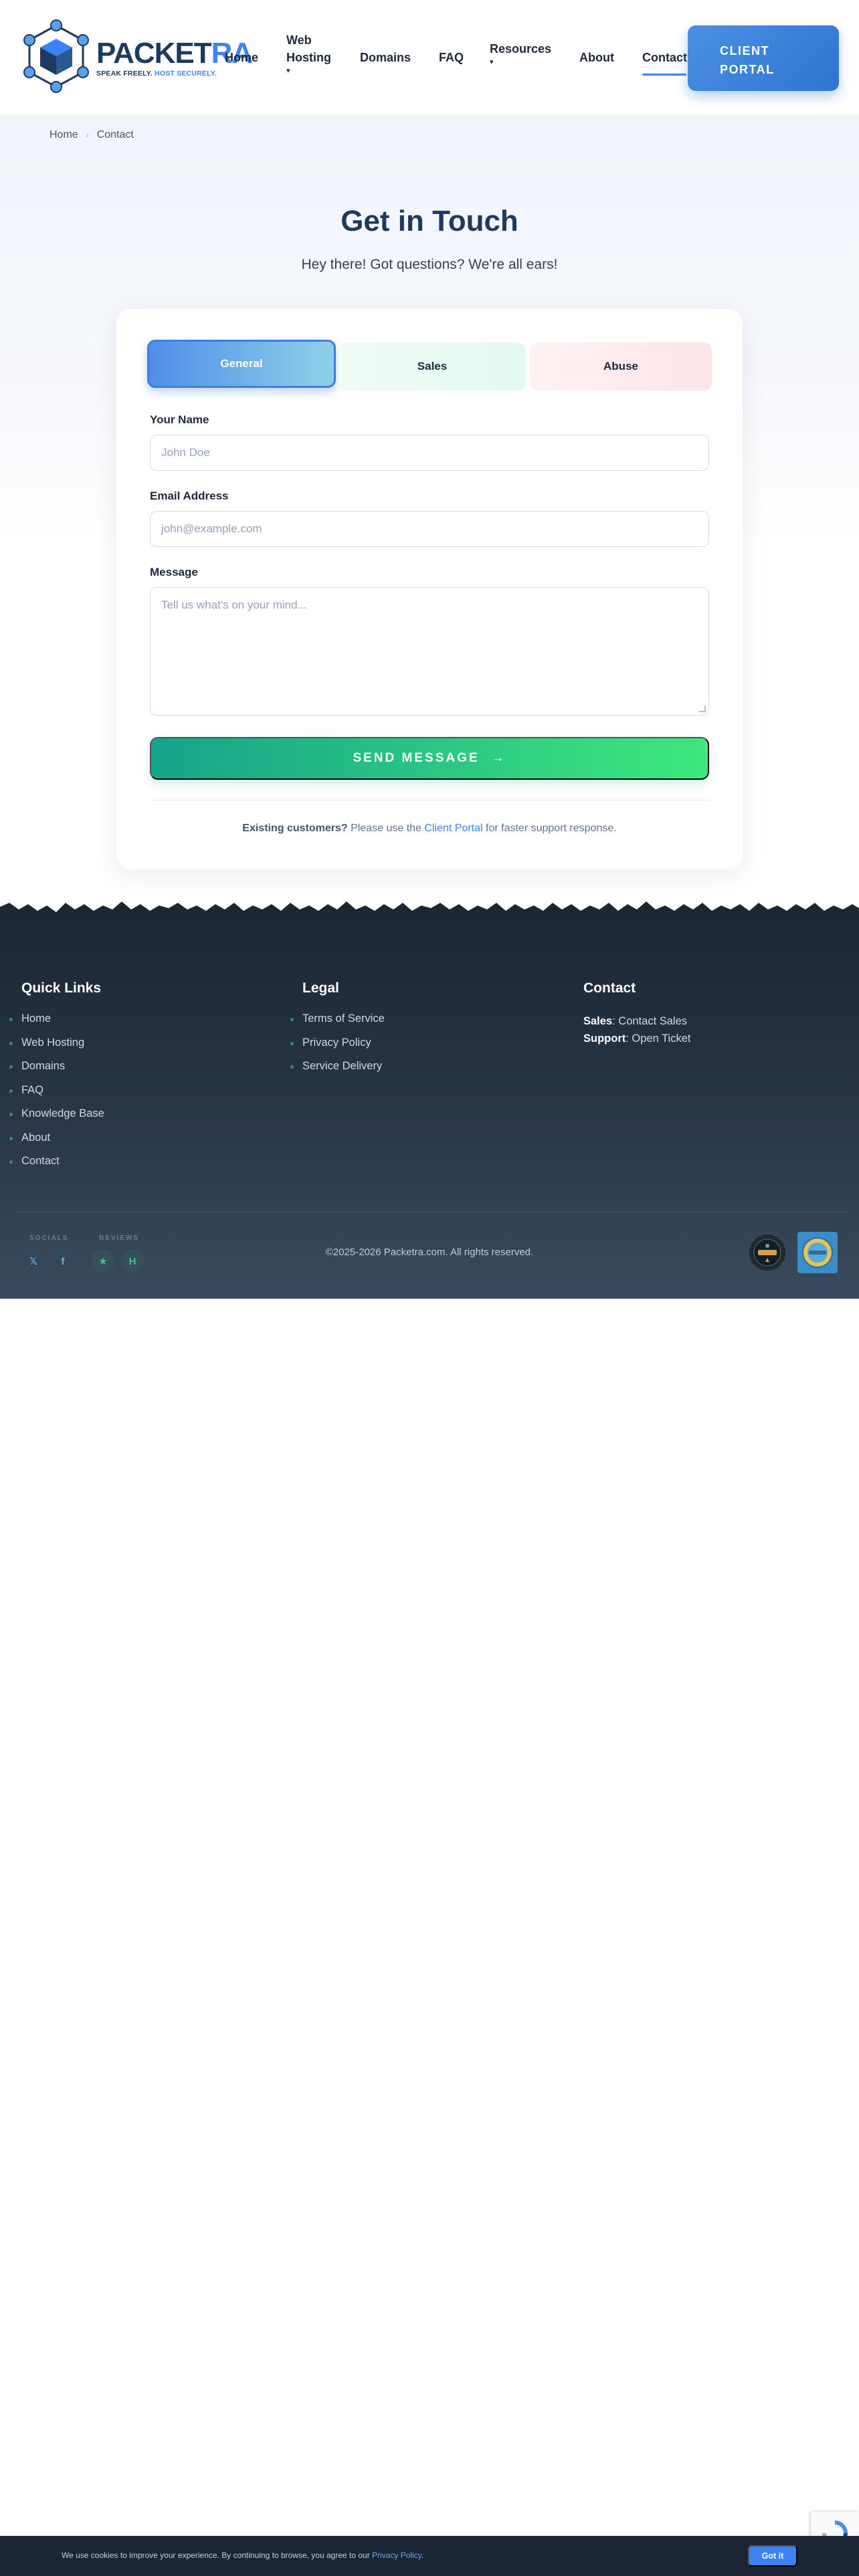 The height and width of the screenshot is (2576, 859). Describe the element at coordinates (320, 988) in the screenshot. I see `legal-title: Legal` at that location.